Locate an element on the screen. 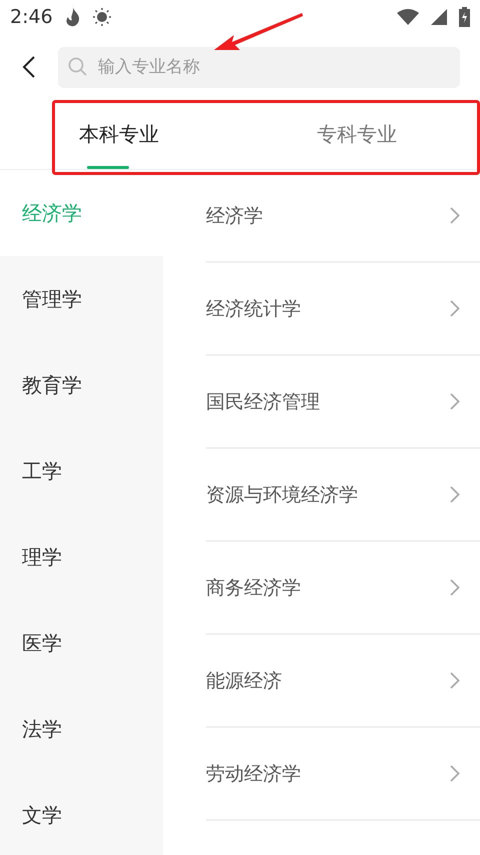 The width and height of the screenshot is (480, 855). category-item: 管理学 is located at coordinates (81, 299).